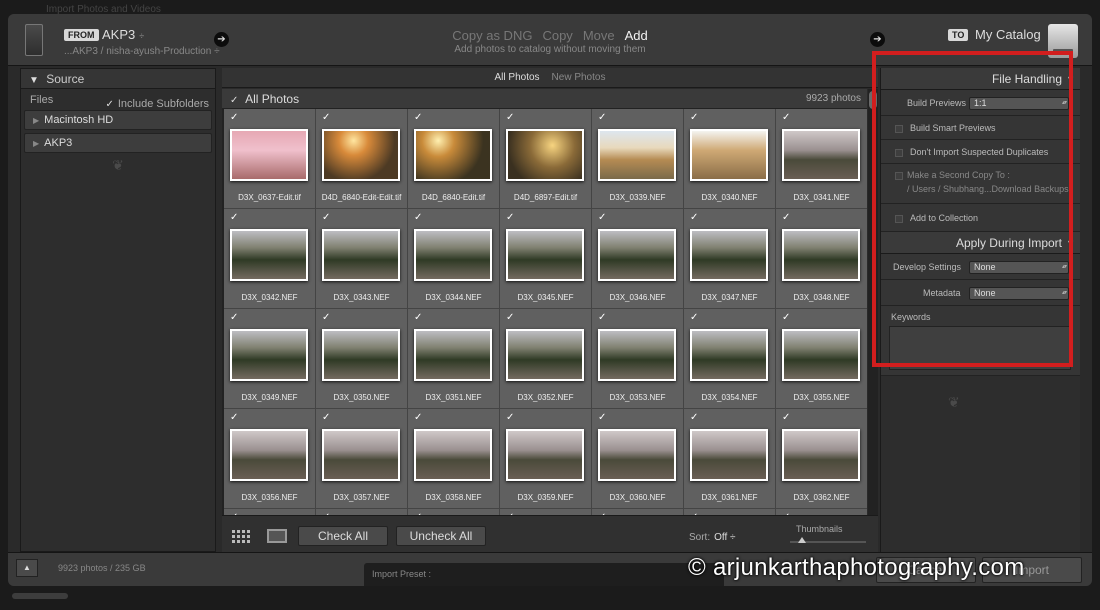 This screenshot has width=1100, height=610. I want to click on smart-previews-checkbox, so click(899, 128).